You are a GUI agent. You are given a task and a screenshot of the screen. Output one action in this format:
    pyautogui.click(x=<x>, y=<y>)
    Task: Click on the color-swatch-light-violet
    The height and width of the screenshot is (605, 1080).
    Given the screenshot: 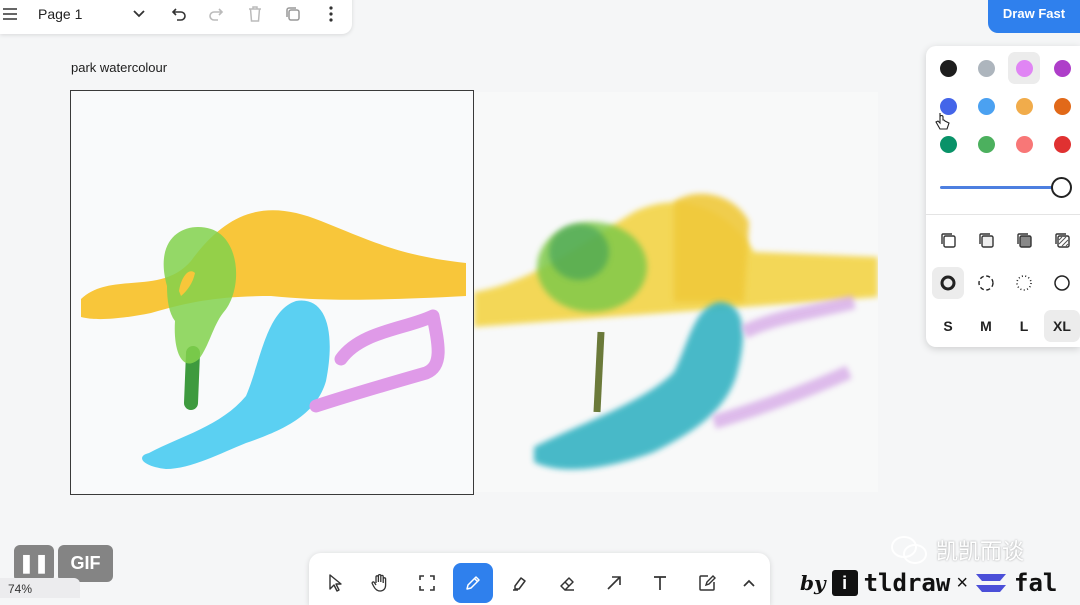 What is the action you would take?
    pyautogui.click(x=1024, y=68)
    